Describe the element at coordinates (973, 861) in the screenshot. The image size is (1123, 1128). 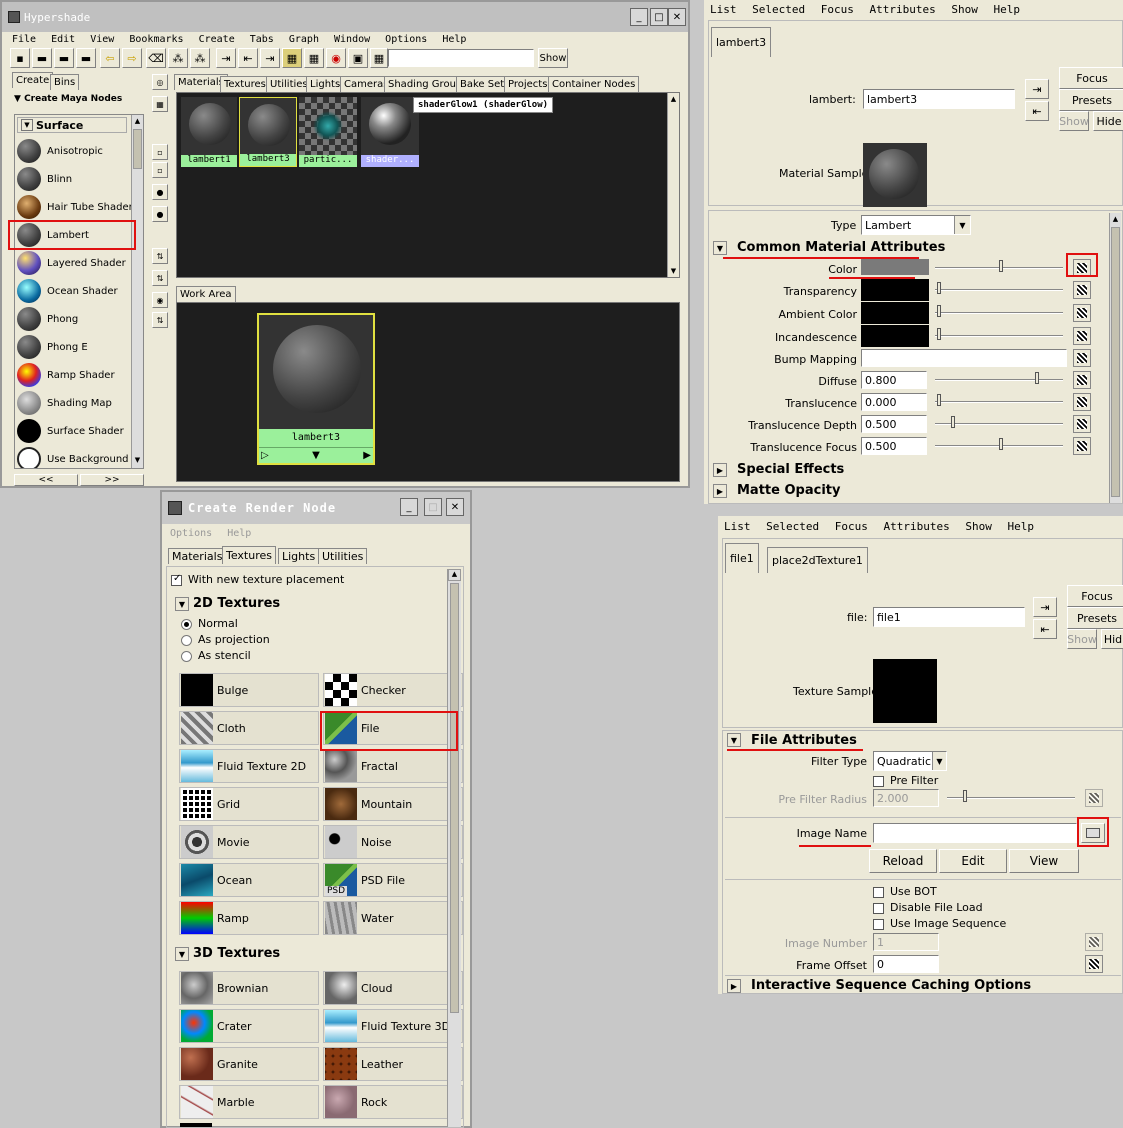
I see `edit-button: Edit` at that location.